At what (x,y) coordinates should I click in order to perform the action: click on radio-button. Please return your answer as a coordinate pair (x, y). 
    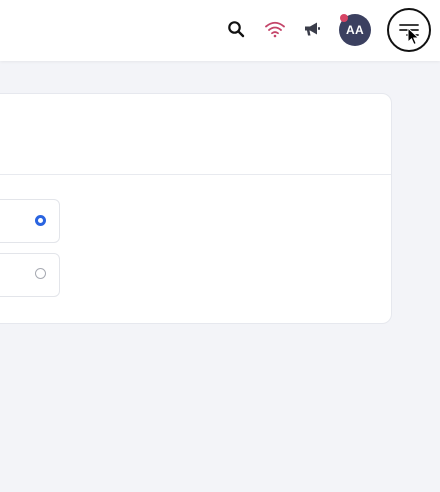
    Looking at the image, I should click on (40, 273).